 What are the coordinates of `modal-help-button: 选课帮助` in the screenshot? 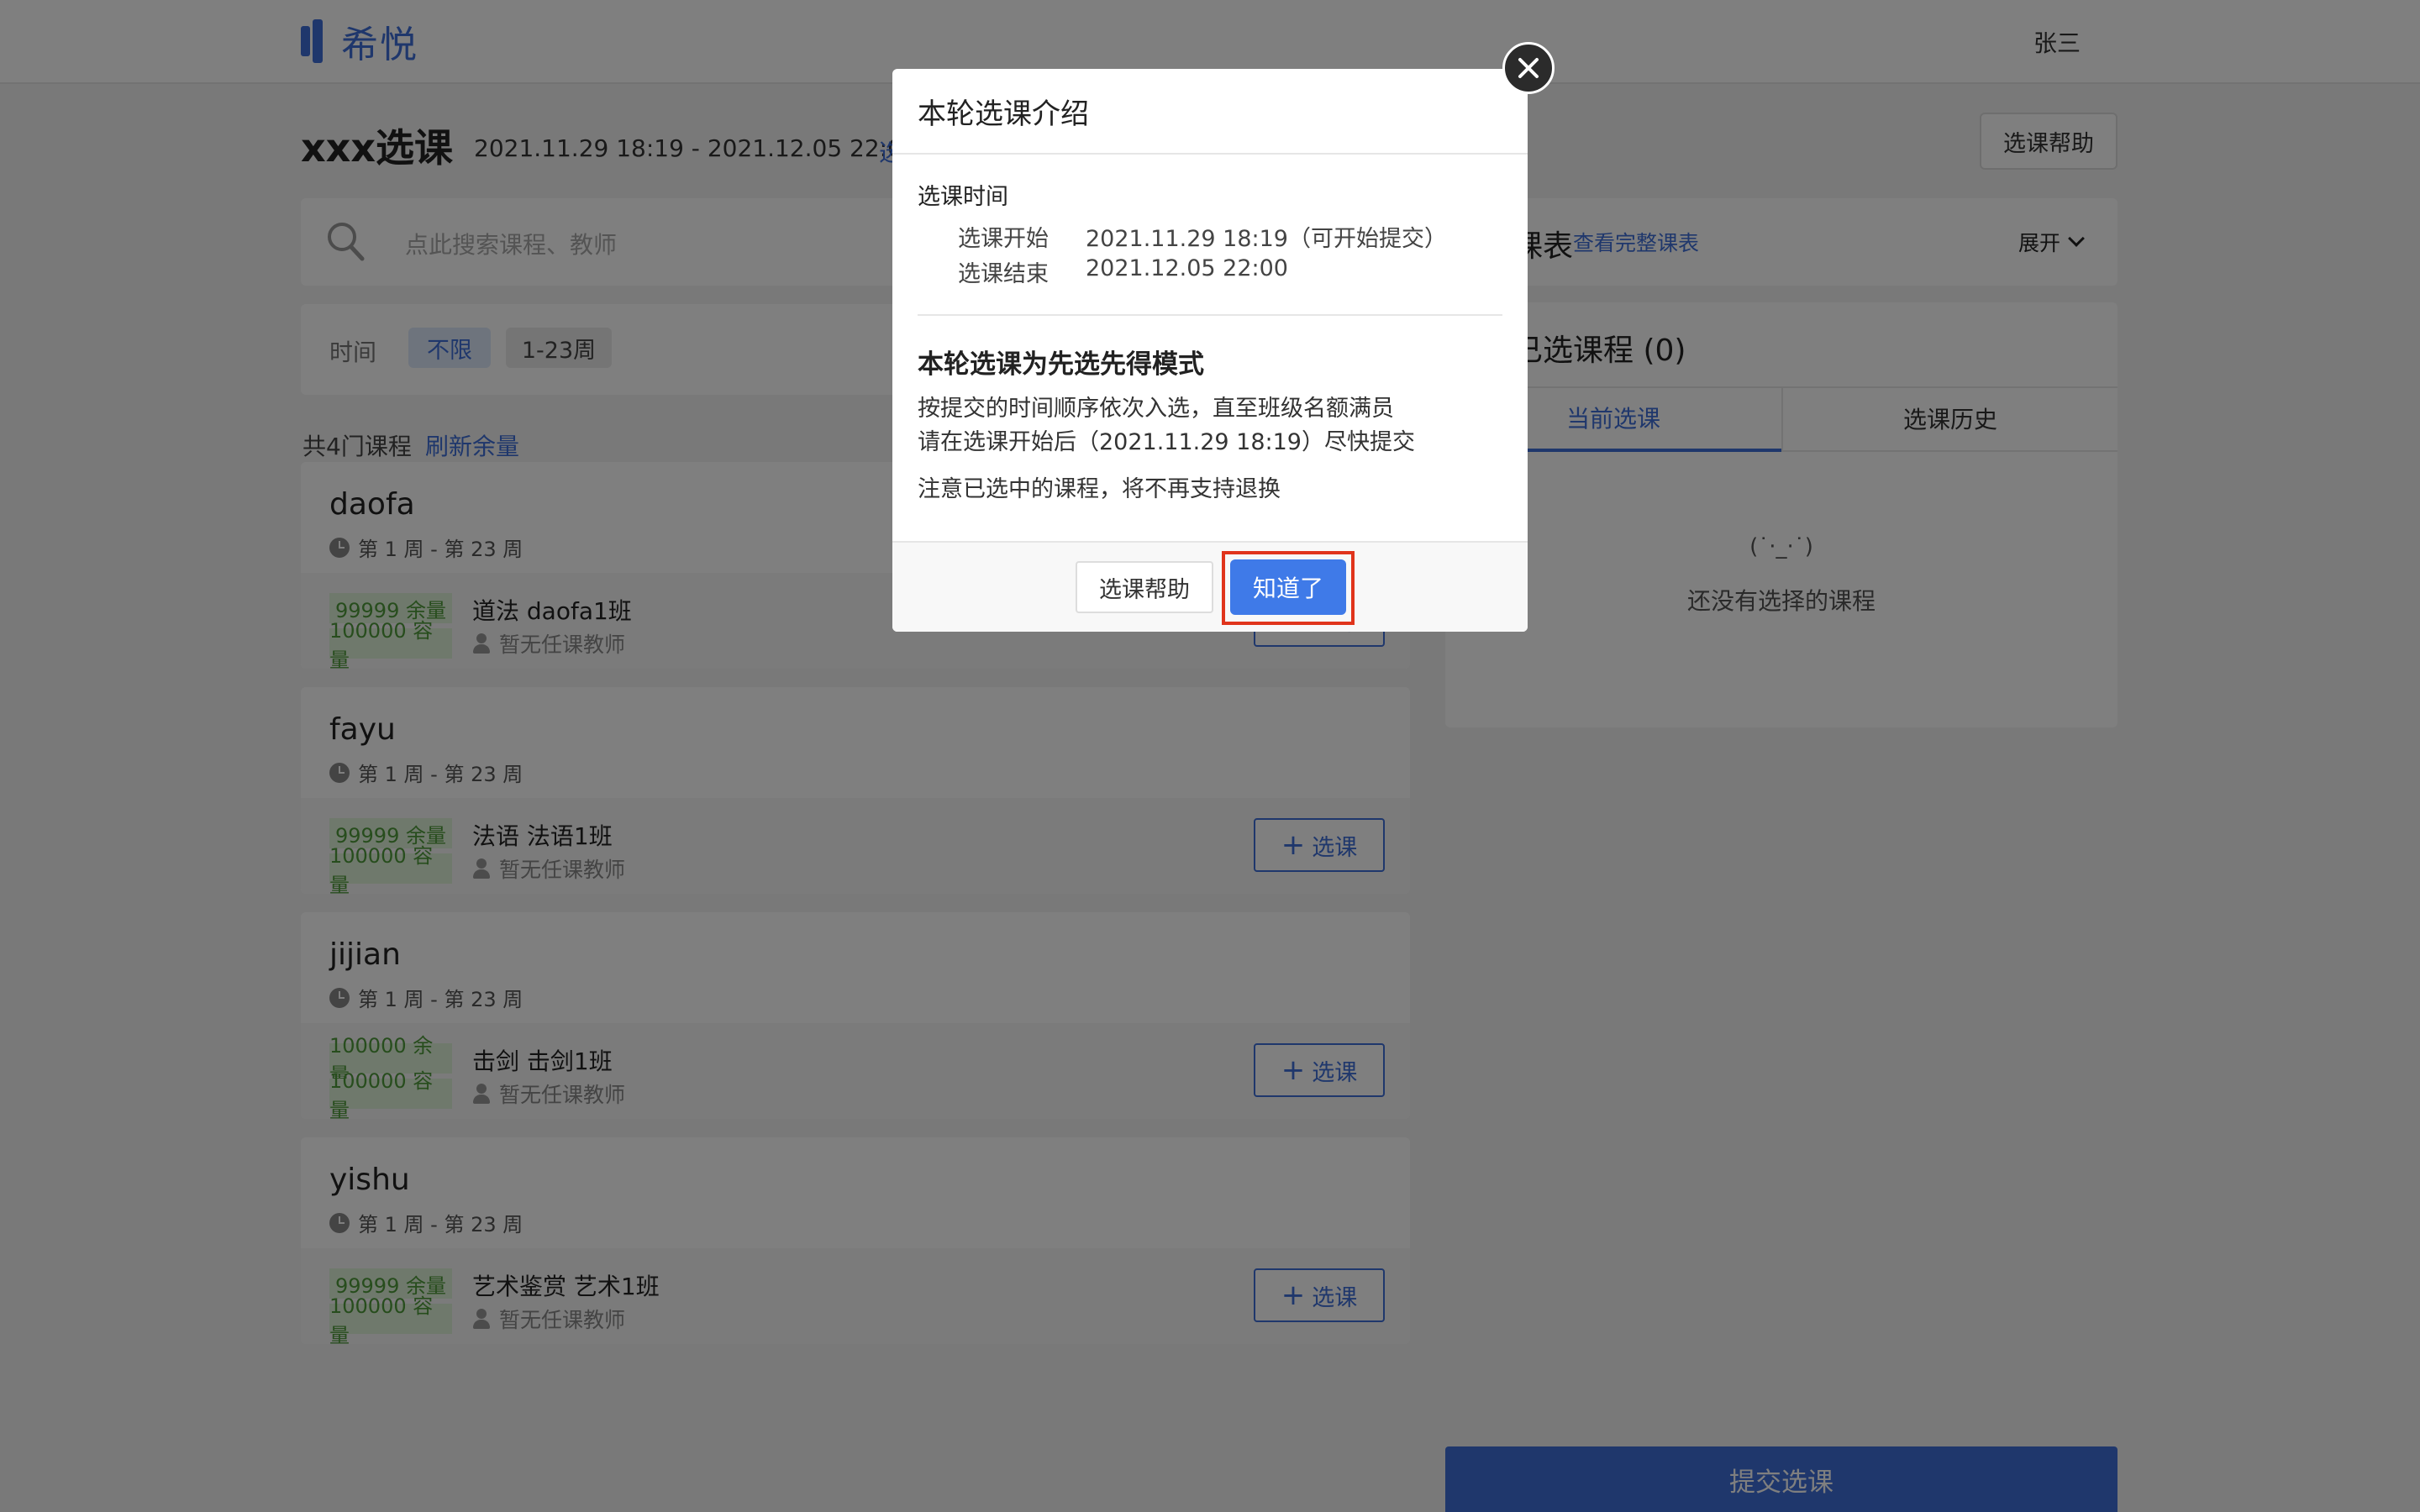 It's located at (1144, 587).